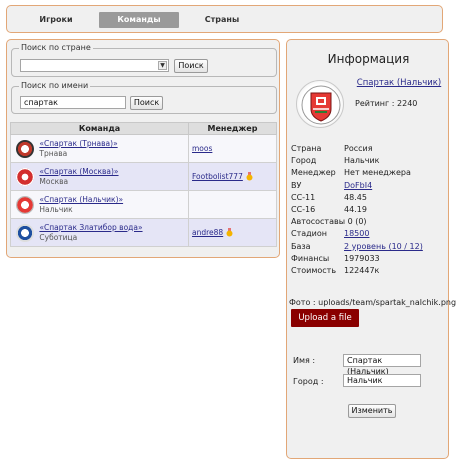 The height and width of the screenshot is (472, 474). What do you see at coordinates (308, 381) in the screenshot?
I see `city-label: Город :` at bounding box center [308, 381].